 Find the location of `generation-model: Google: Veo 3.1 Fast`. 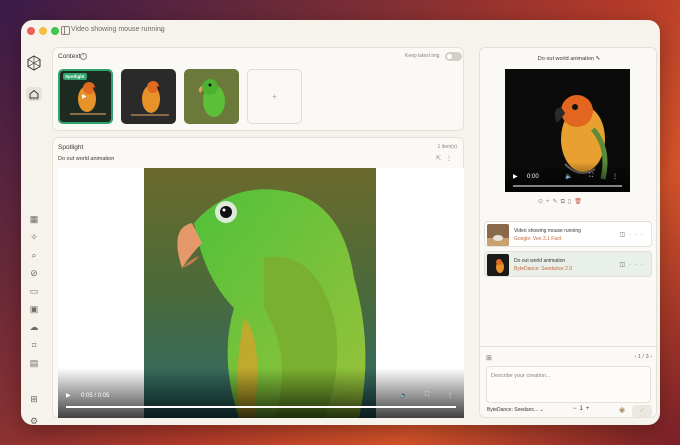

generation-model: Google: Veo 3.1 Fast is located at coordinates (537, 239).